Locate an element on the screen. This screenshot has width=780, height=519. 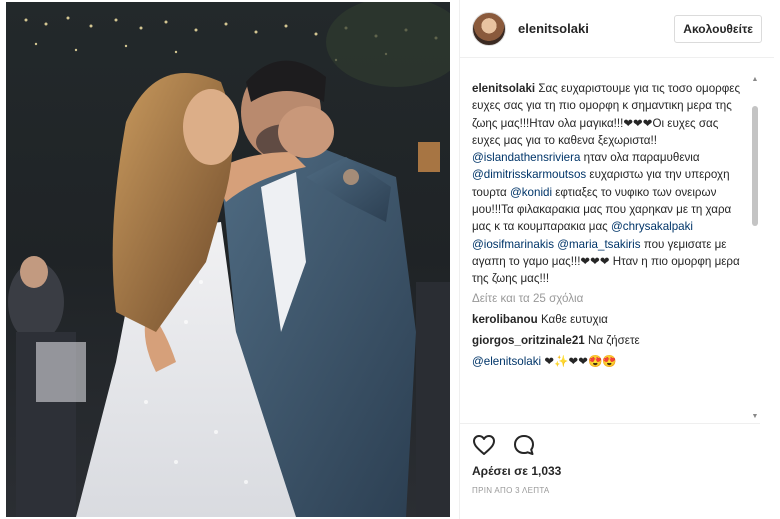
mention-link: @konidi is located at coordinates (531, 192).